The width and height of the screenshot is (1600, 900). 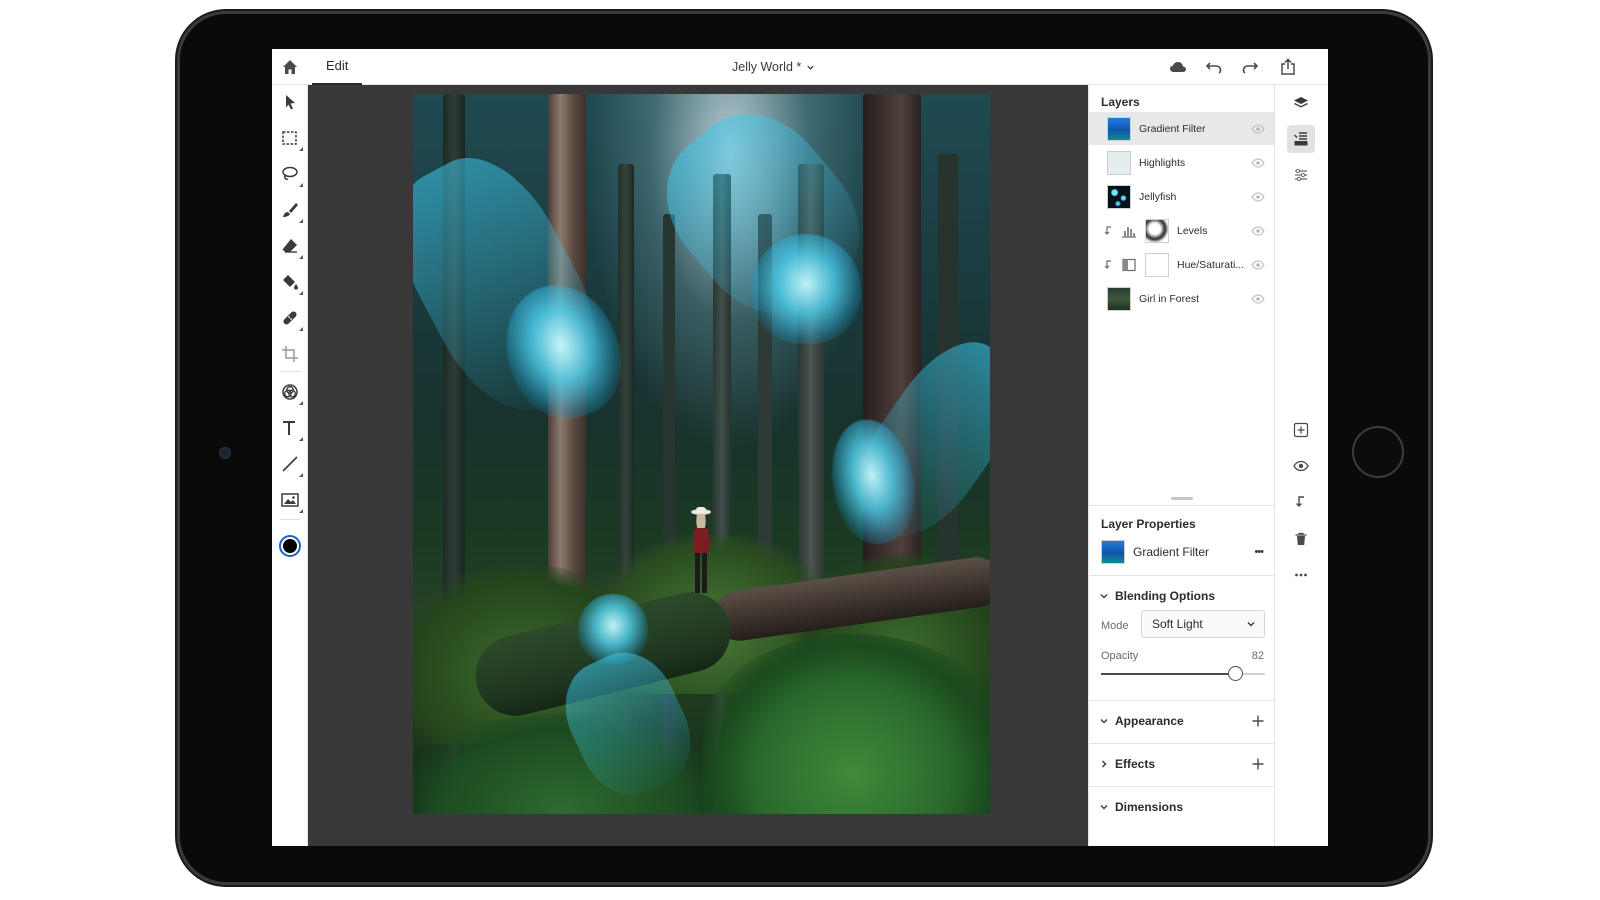 What do you see at coordinates (291, 175) in the screenshot?
I see `lasso-icon` at bounding box center [291, 175].